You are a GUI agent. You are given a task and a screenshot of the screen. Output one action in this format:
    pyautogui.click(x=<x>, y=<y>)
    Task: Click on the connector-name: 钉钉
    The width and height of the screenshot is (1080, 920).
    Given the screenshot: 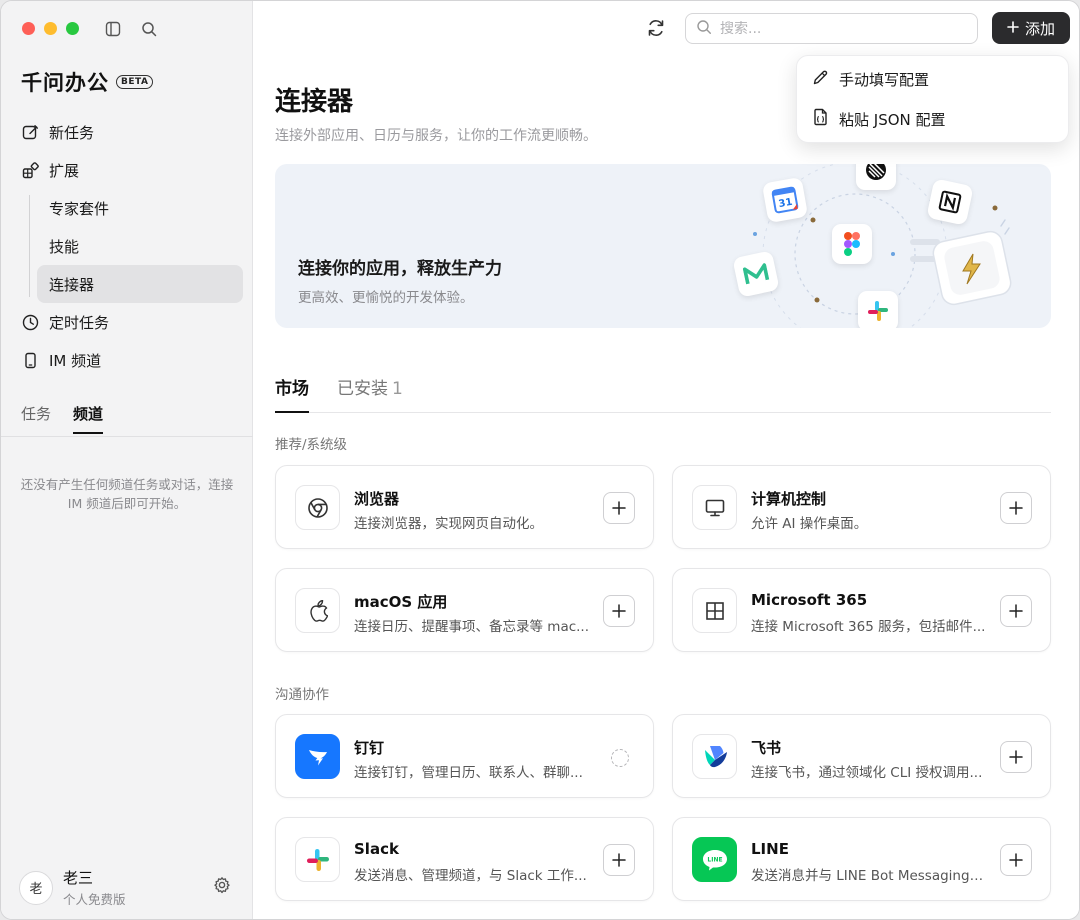 What is the action you would take?
    pyautogui.click(x=369, y=748)
    